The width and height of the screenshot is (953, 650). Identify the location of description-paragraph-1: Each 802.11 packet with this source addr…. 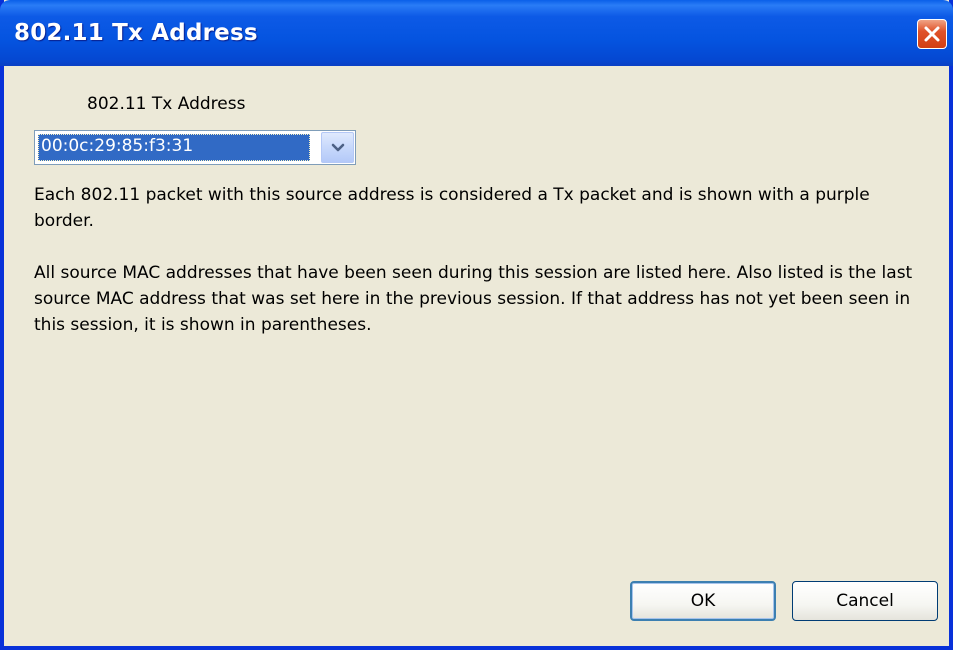
(452, 208).